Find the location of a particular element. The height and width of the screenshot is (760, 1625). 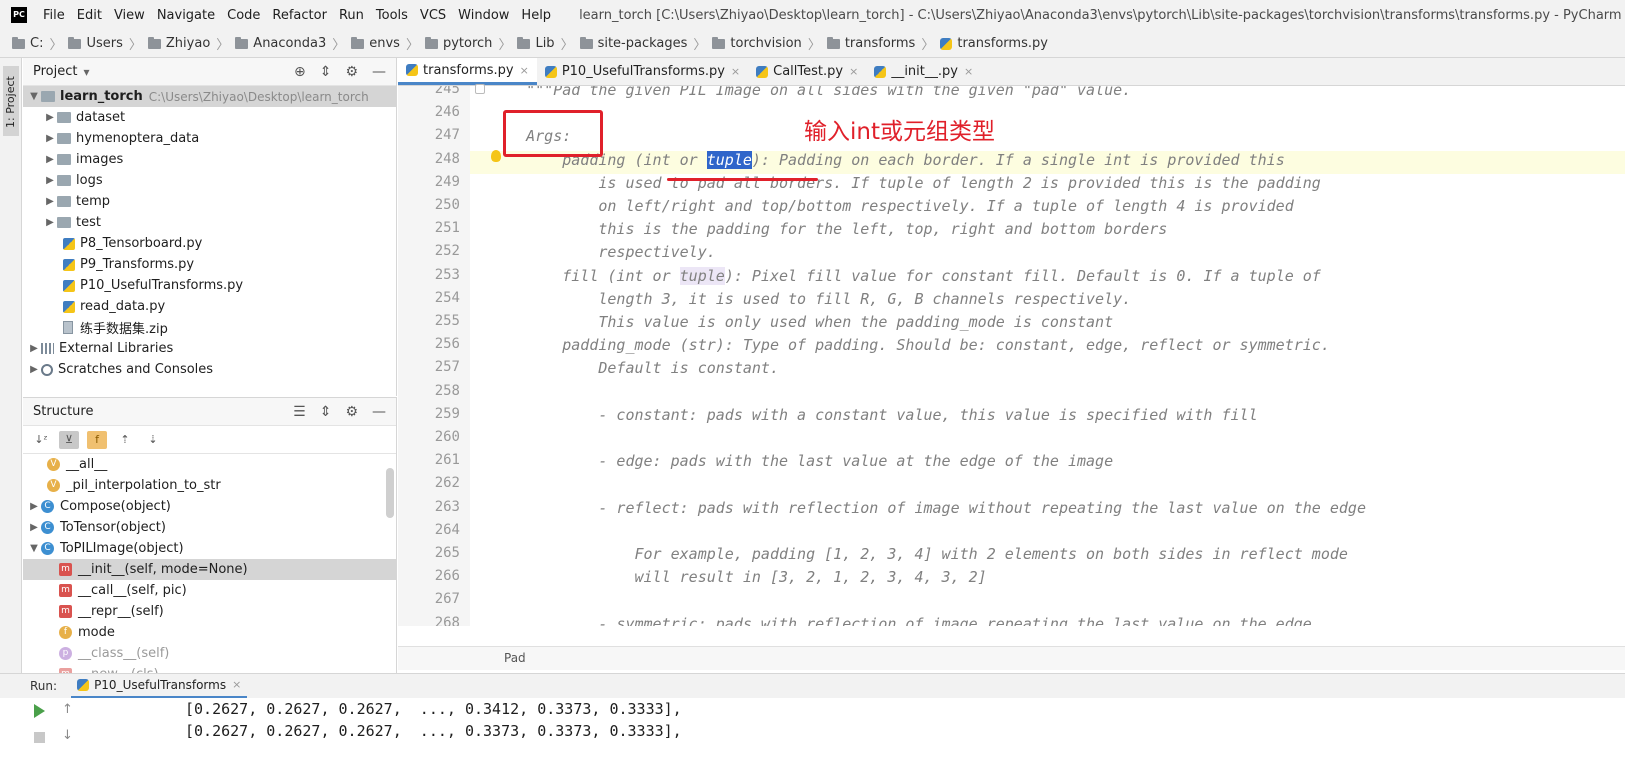

breadcrumb-item: transforms is located at coordinates (870, 43).